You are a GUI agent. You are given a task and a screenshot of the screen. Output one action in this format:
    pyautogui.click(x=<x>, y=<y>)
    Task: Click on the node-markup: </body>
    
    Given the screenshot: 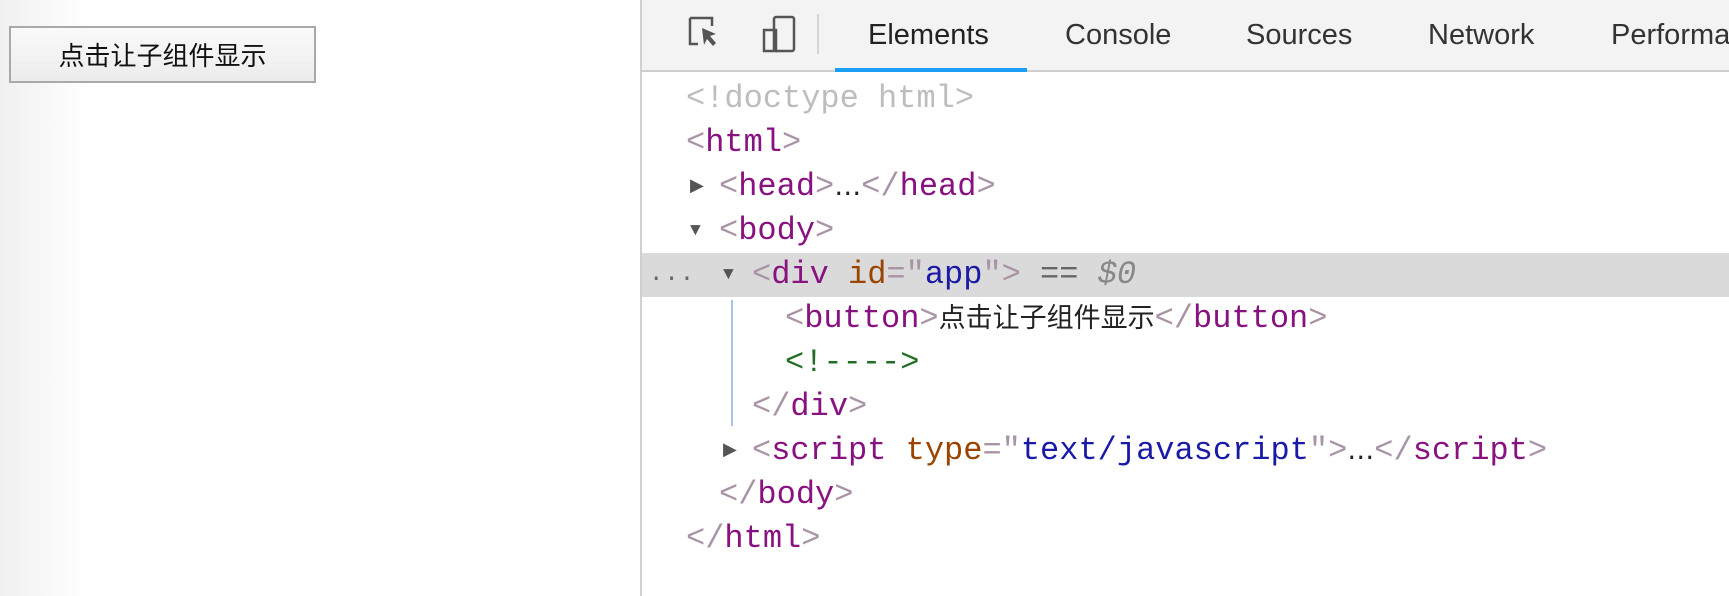 What is the action you would take?
    pyautogui.click(x=786, y=495)
    